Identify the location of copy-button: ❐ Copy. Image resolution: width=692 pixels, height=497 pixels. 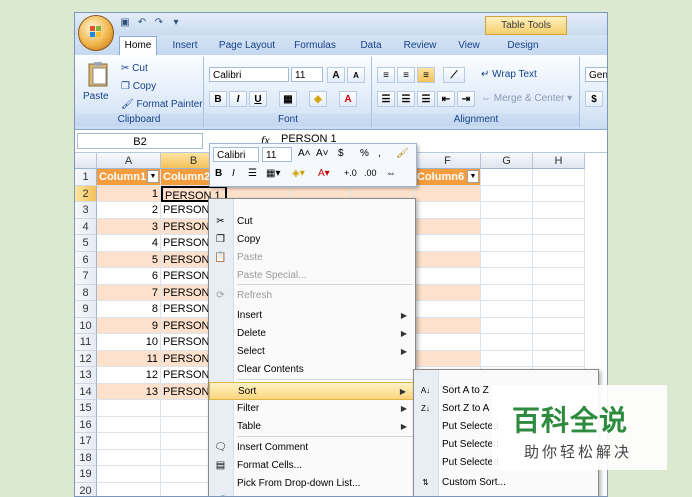
(138, 86).